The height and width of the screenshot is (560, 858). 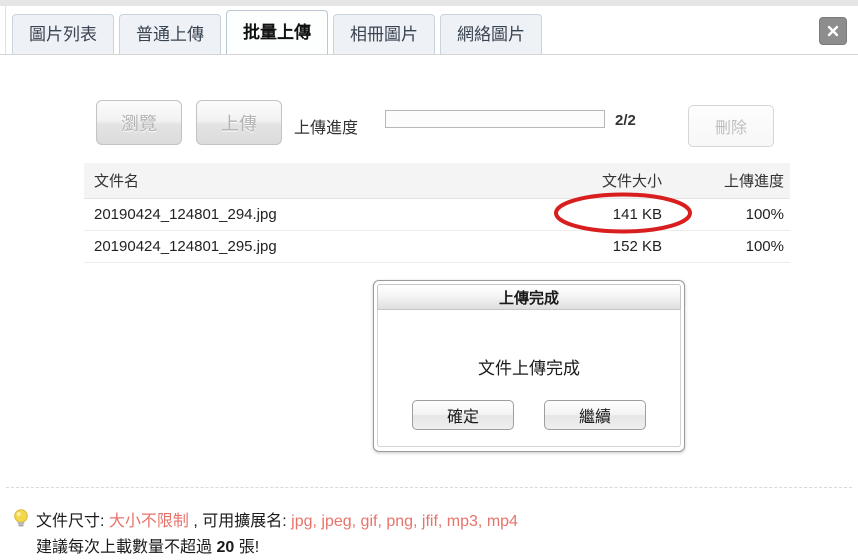 What do you see at coordinates (240, 521) in the screenshot?
I see `footer-middle-text: , 可用擴展名:` at bounding box center [240, 521].